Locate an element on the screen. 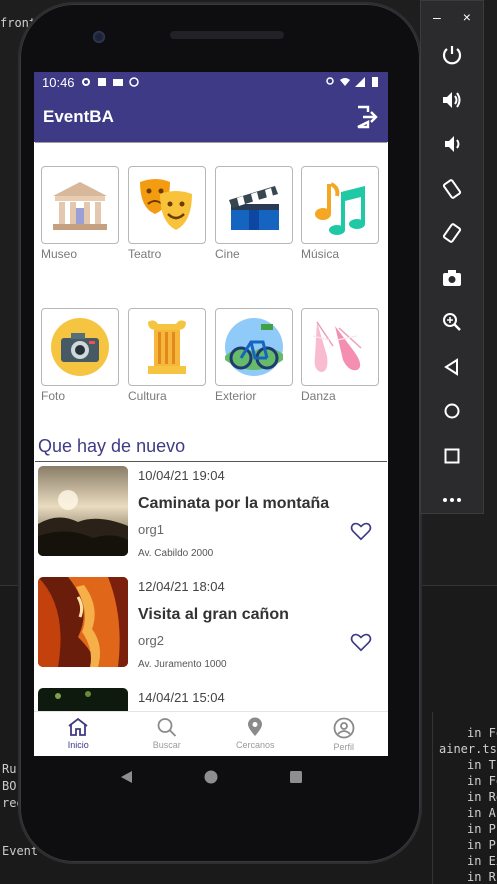 This screenshot has height=884, width=497. rotate-left-icon is located at coordinates (452, 189).